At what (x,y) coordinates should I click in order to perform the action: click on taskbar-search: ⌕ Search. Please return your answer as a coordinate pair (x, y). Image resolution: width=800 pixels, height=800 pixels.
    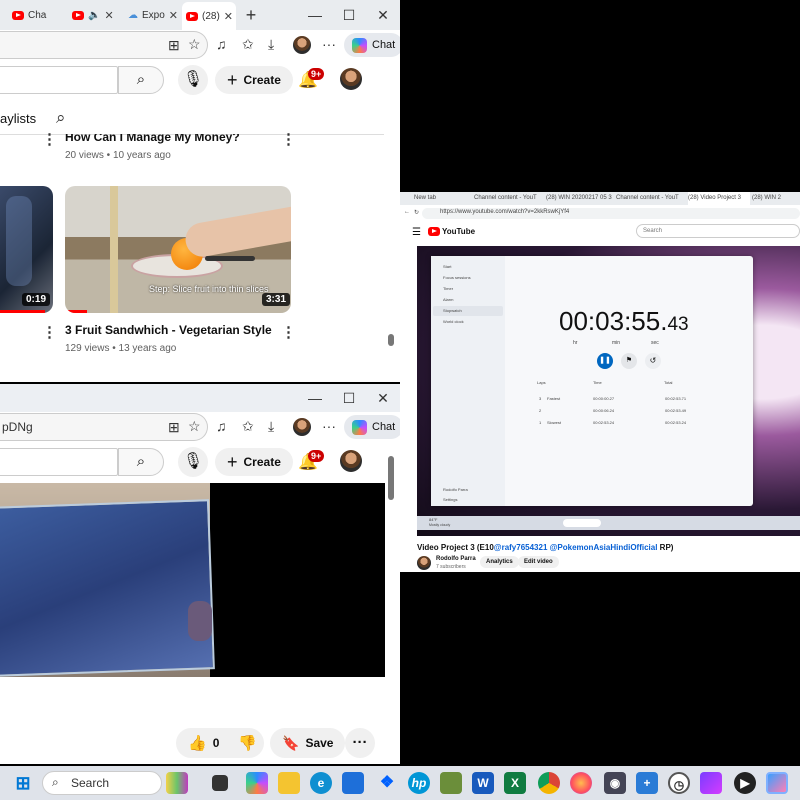
    Looking at the image, I should click on (102, 783).